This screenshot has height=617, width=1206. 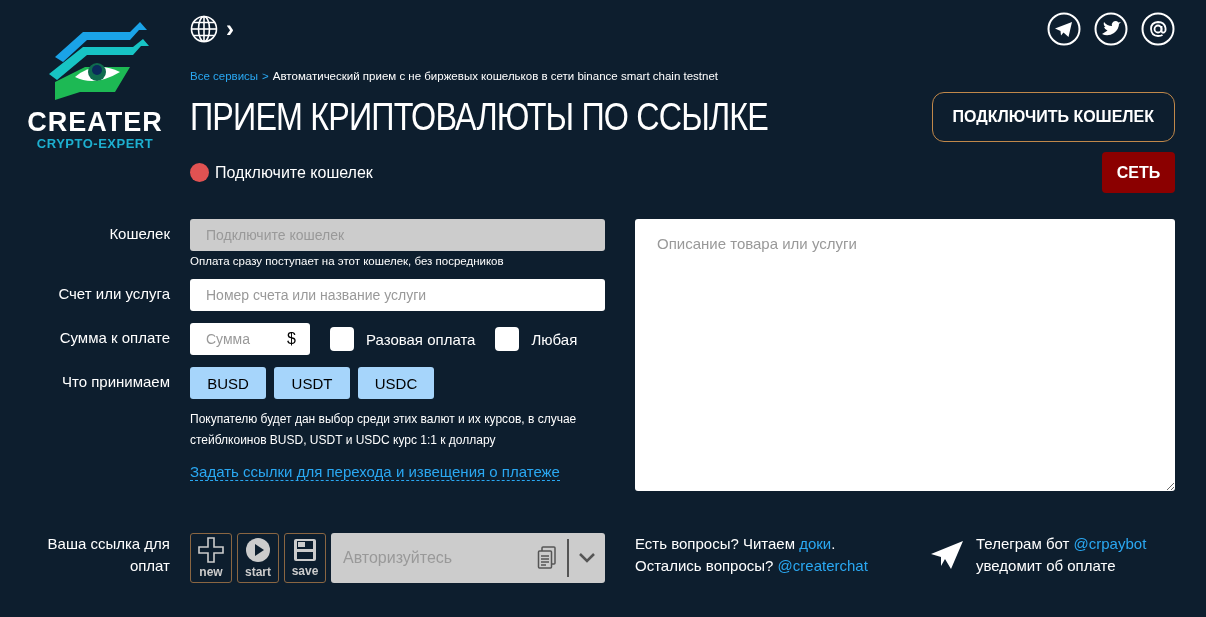 What do you see at coordinates (396, 383) in the screenshot?
I see `currency-toggle: USDC` at bounding box center [396, 383].